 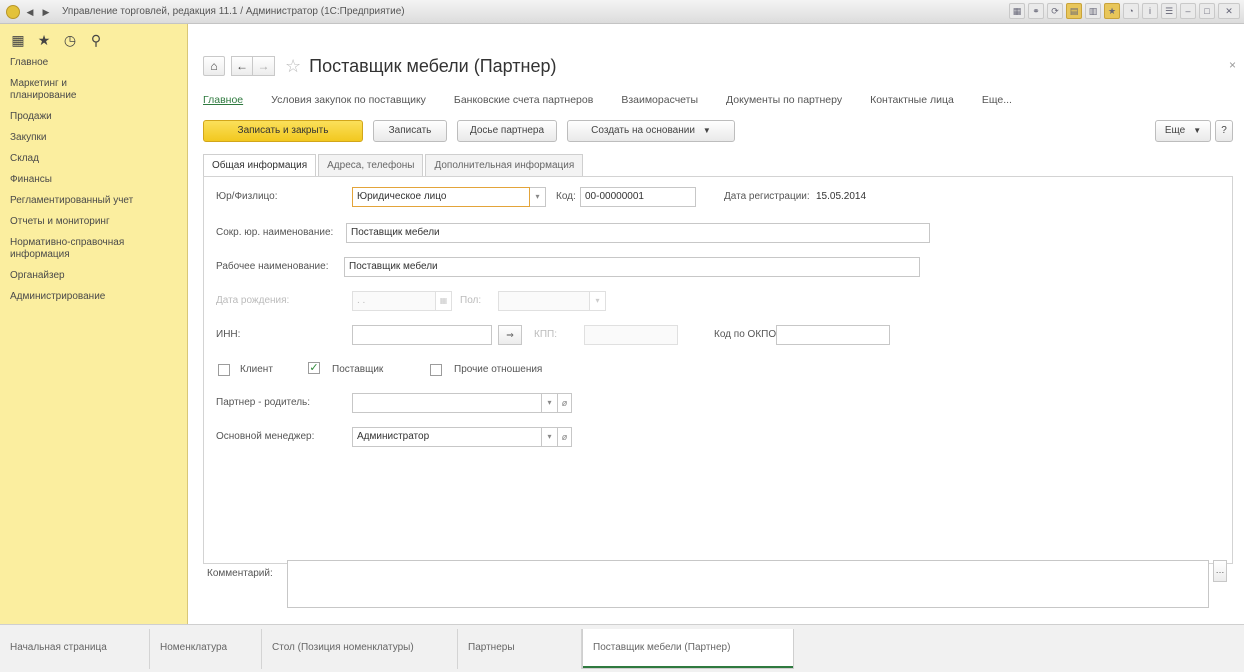 What do you see at coordinates (523, 100) in the screenshot?
I see `section-bank-accounts: Банковские счета партнеров` at bounding box center [523, 100].